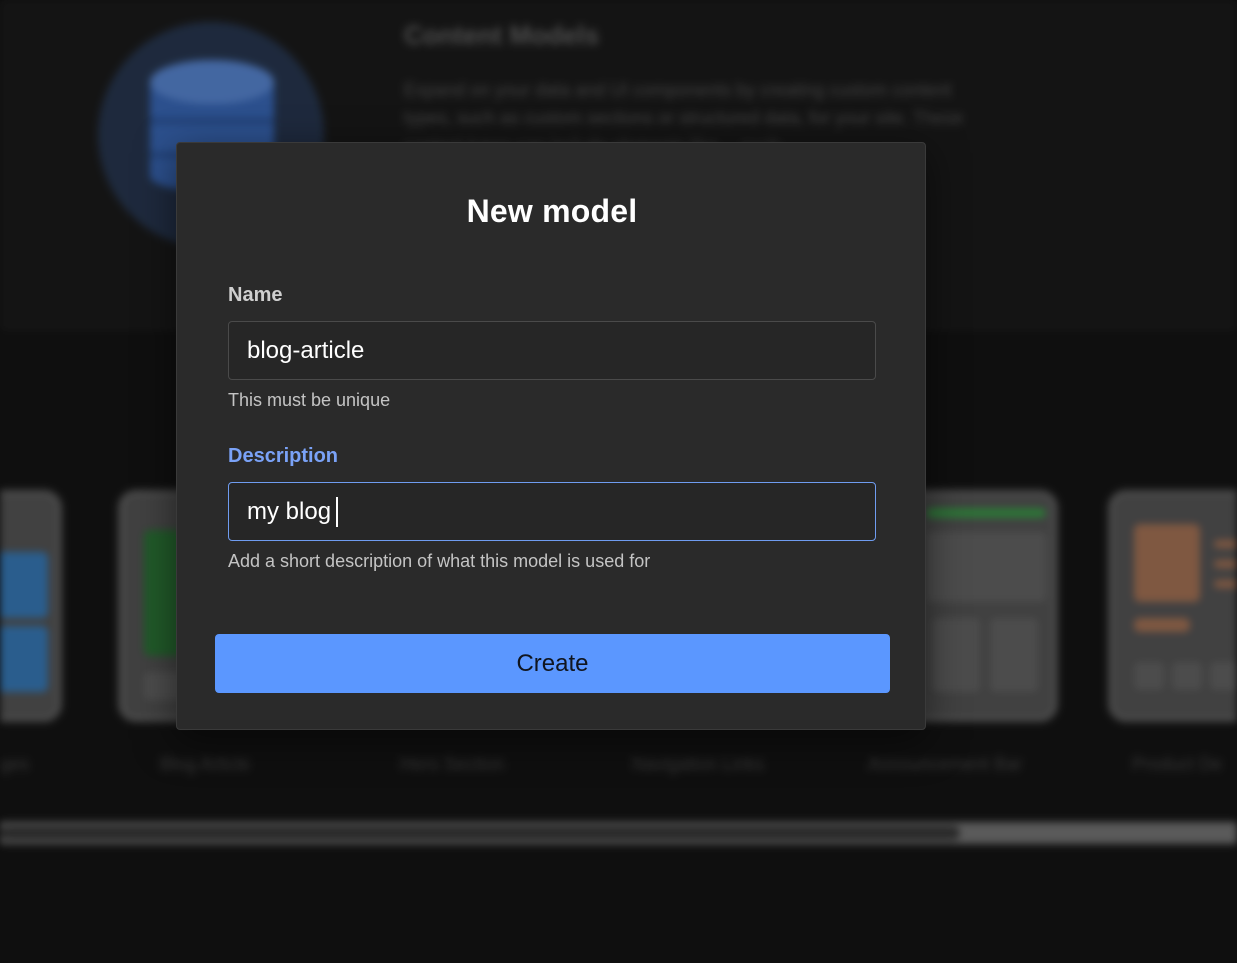  What do you see at coordinates (552, 211) in the screenshot?
I see `dialog-title: New model` at bounding box center [552, 211].